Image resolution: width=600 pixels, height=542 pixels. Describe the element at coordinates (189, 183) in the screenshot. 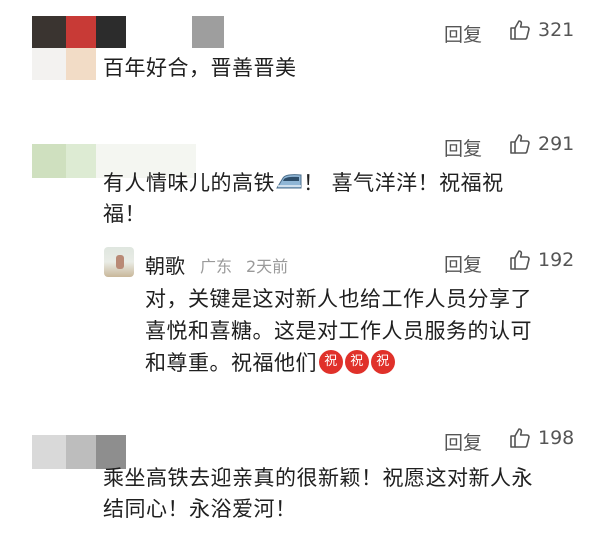

I see `comment-text-part: 有人情味儿的高铁` at that location.